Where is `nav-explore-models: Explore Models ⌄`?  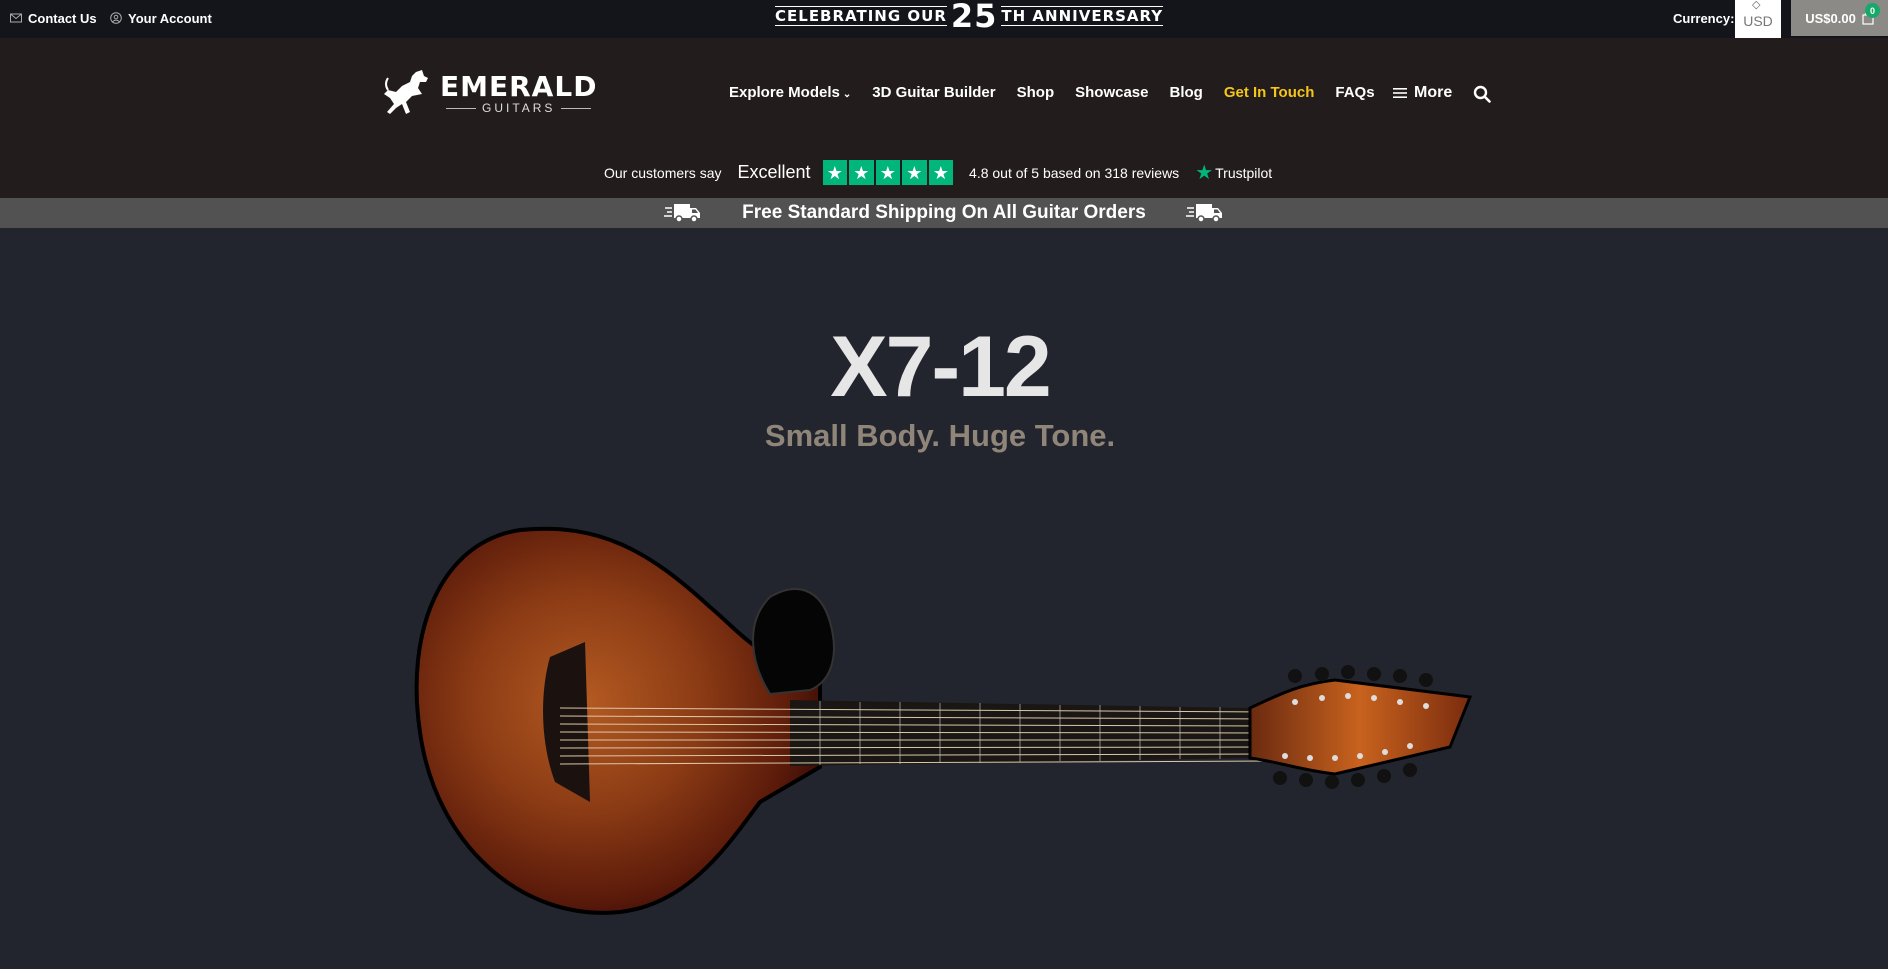 nav-explore-models: Explore Models ⌄ is located at coordinates (790, 92).